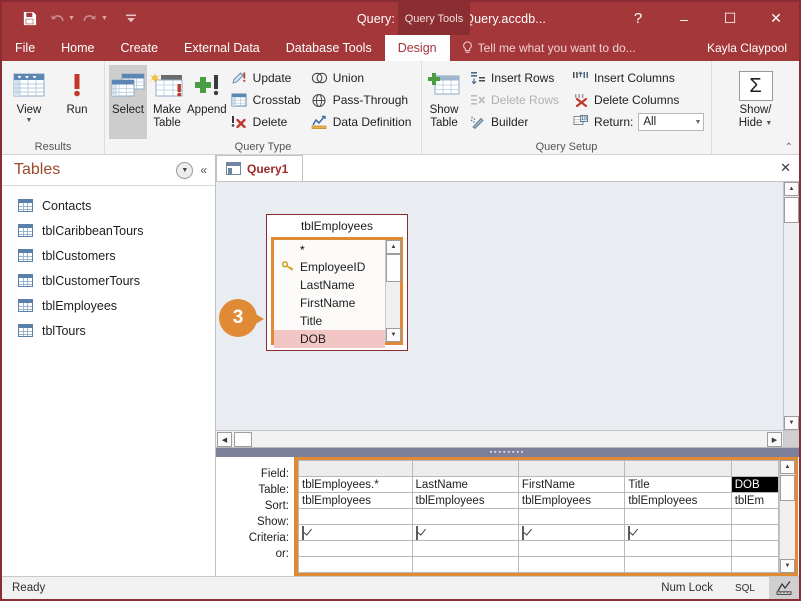 This screenshot has width=801, height=601. Describe the element at coordinates (140, 48) in the screenshot. I see `tab-create: Create` at that location.